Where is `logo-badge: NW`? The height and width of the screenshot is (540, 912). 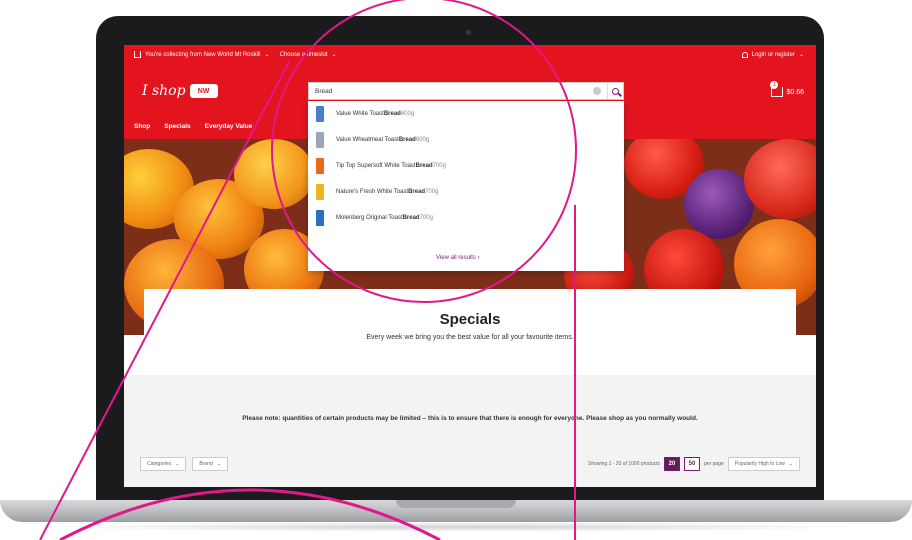 logo-badge: NW is located at coordinates (203, 91).